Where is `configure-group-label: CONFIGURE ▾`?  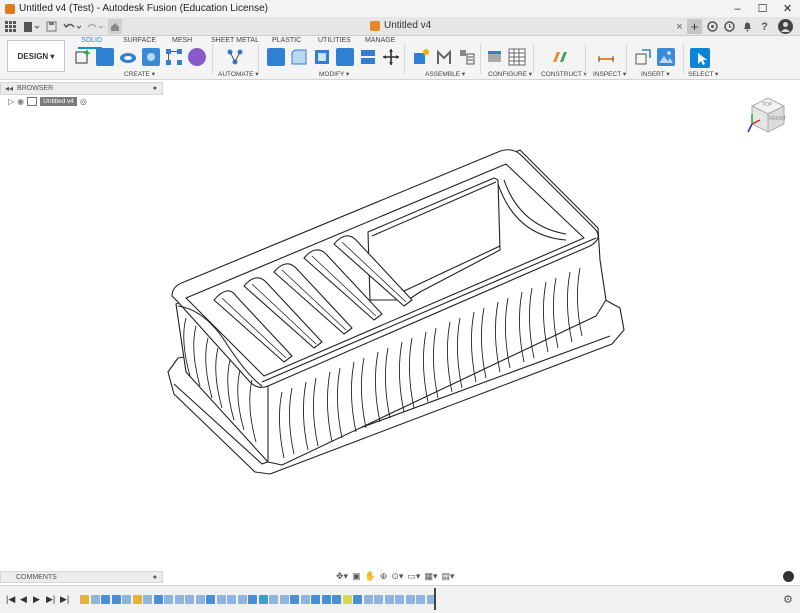
configure-group-label: CONFIGURE ▾ is located at coordinates (510, 74).